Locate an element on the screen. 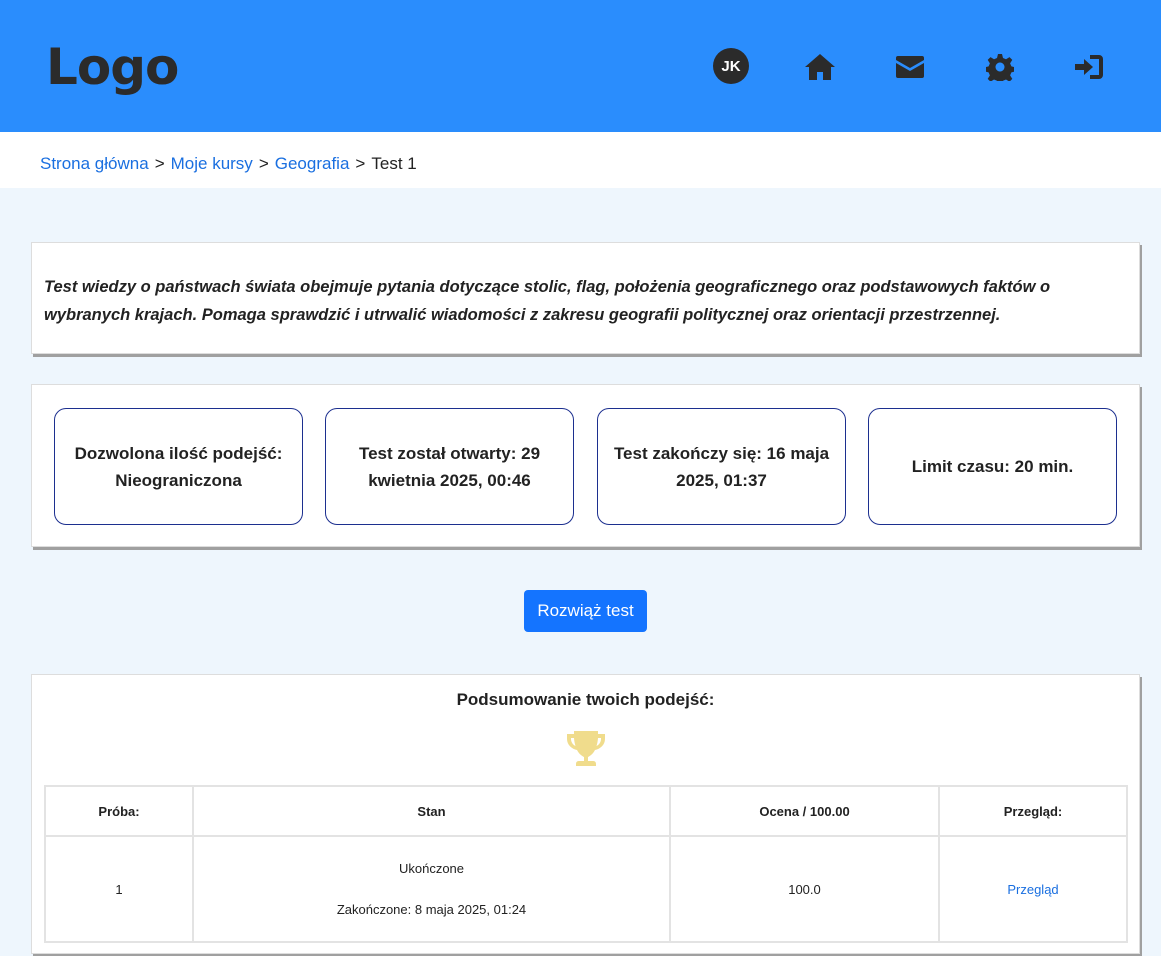  attempt-number: 1 is located at coordinates (119, 889).